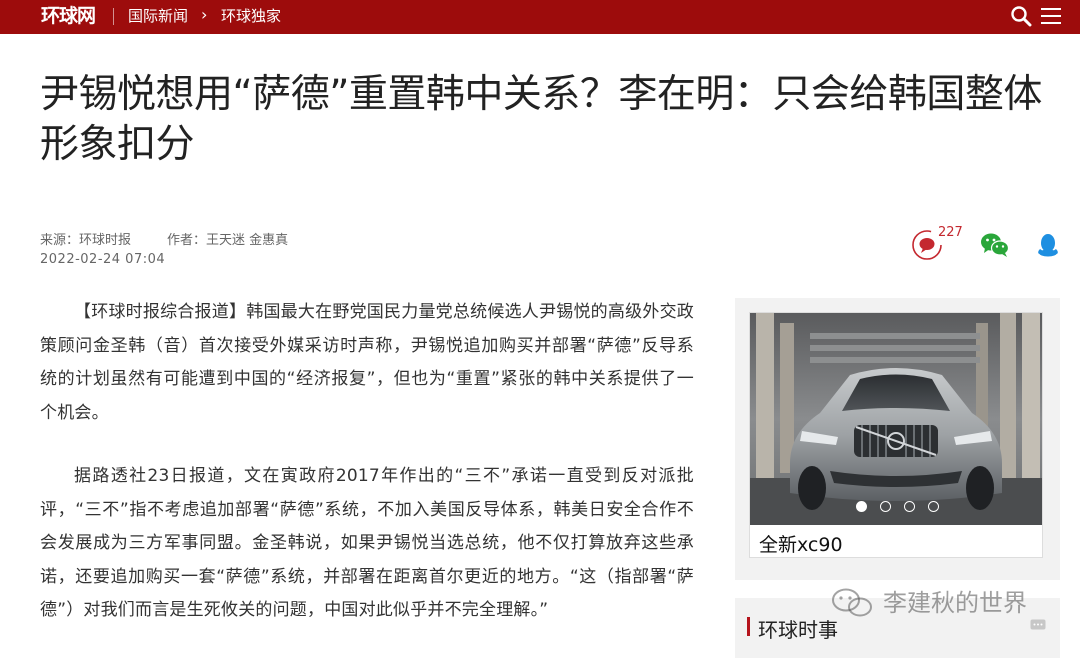 This screenshot has height=658, width=1080. I want to click on watermark-text: 李建秋的世界, so click(955, 603).